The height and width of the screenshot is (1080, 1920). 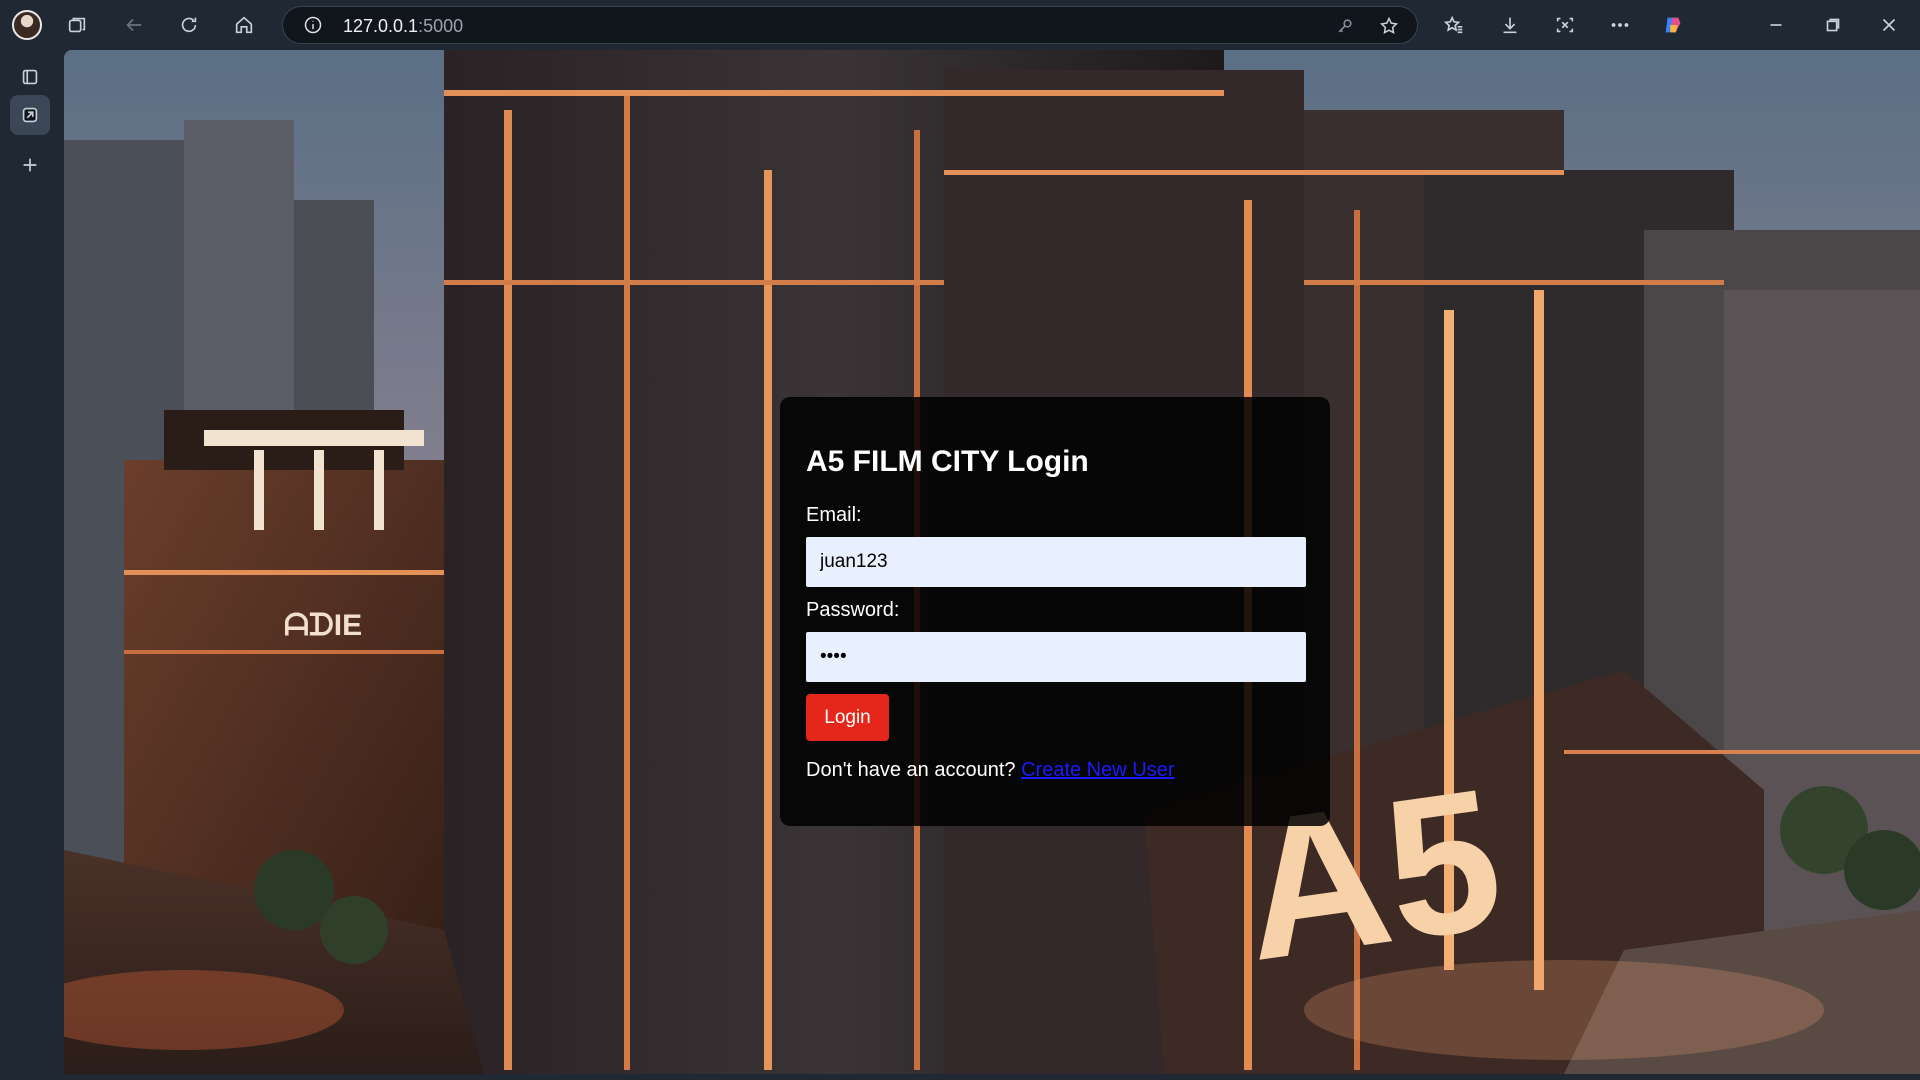 I want to click on back-icon, so click(x=134, y=25).